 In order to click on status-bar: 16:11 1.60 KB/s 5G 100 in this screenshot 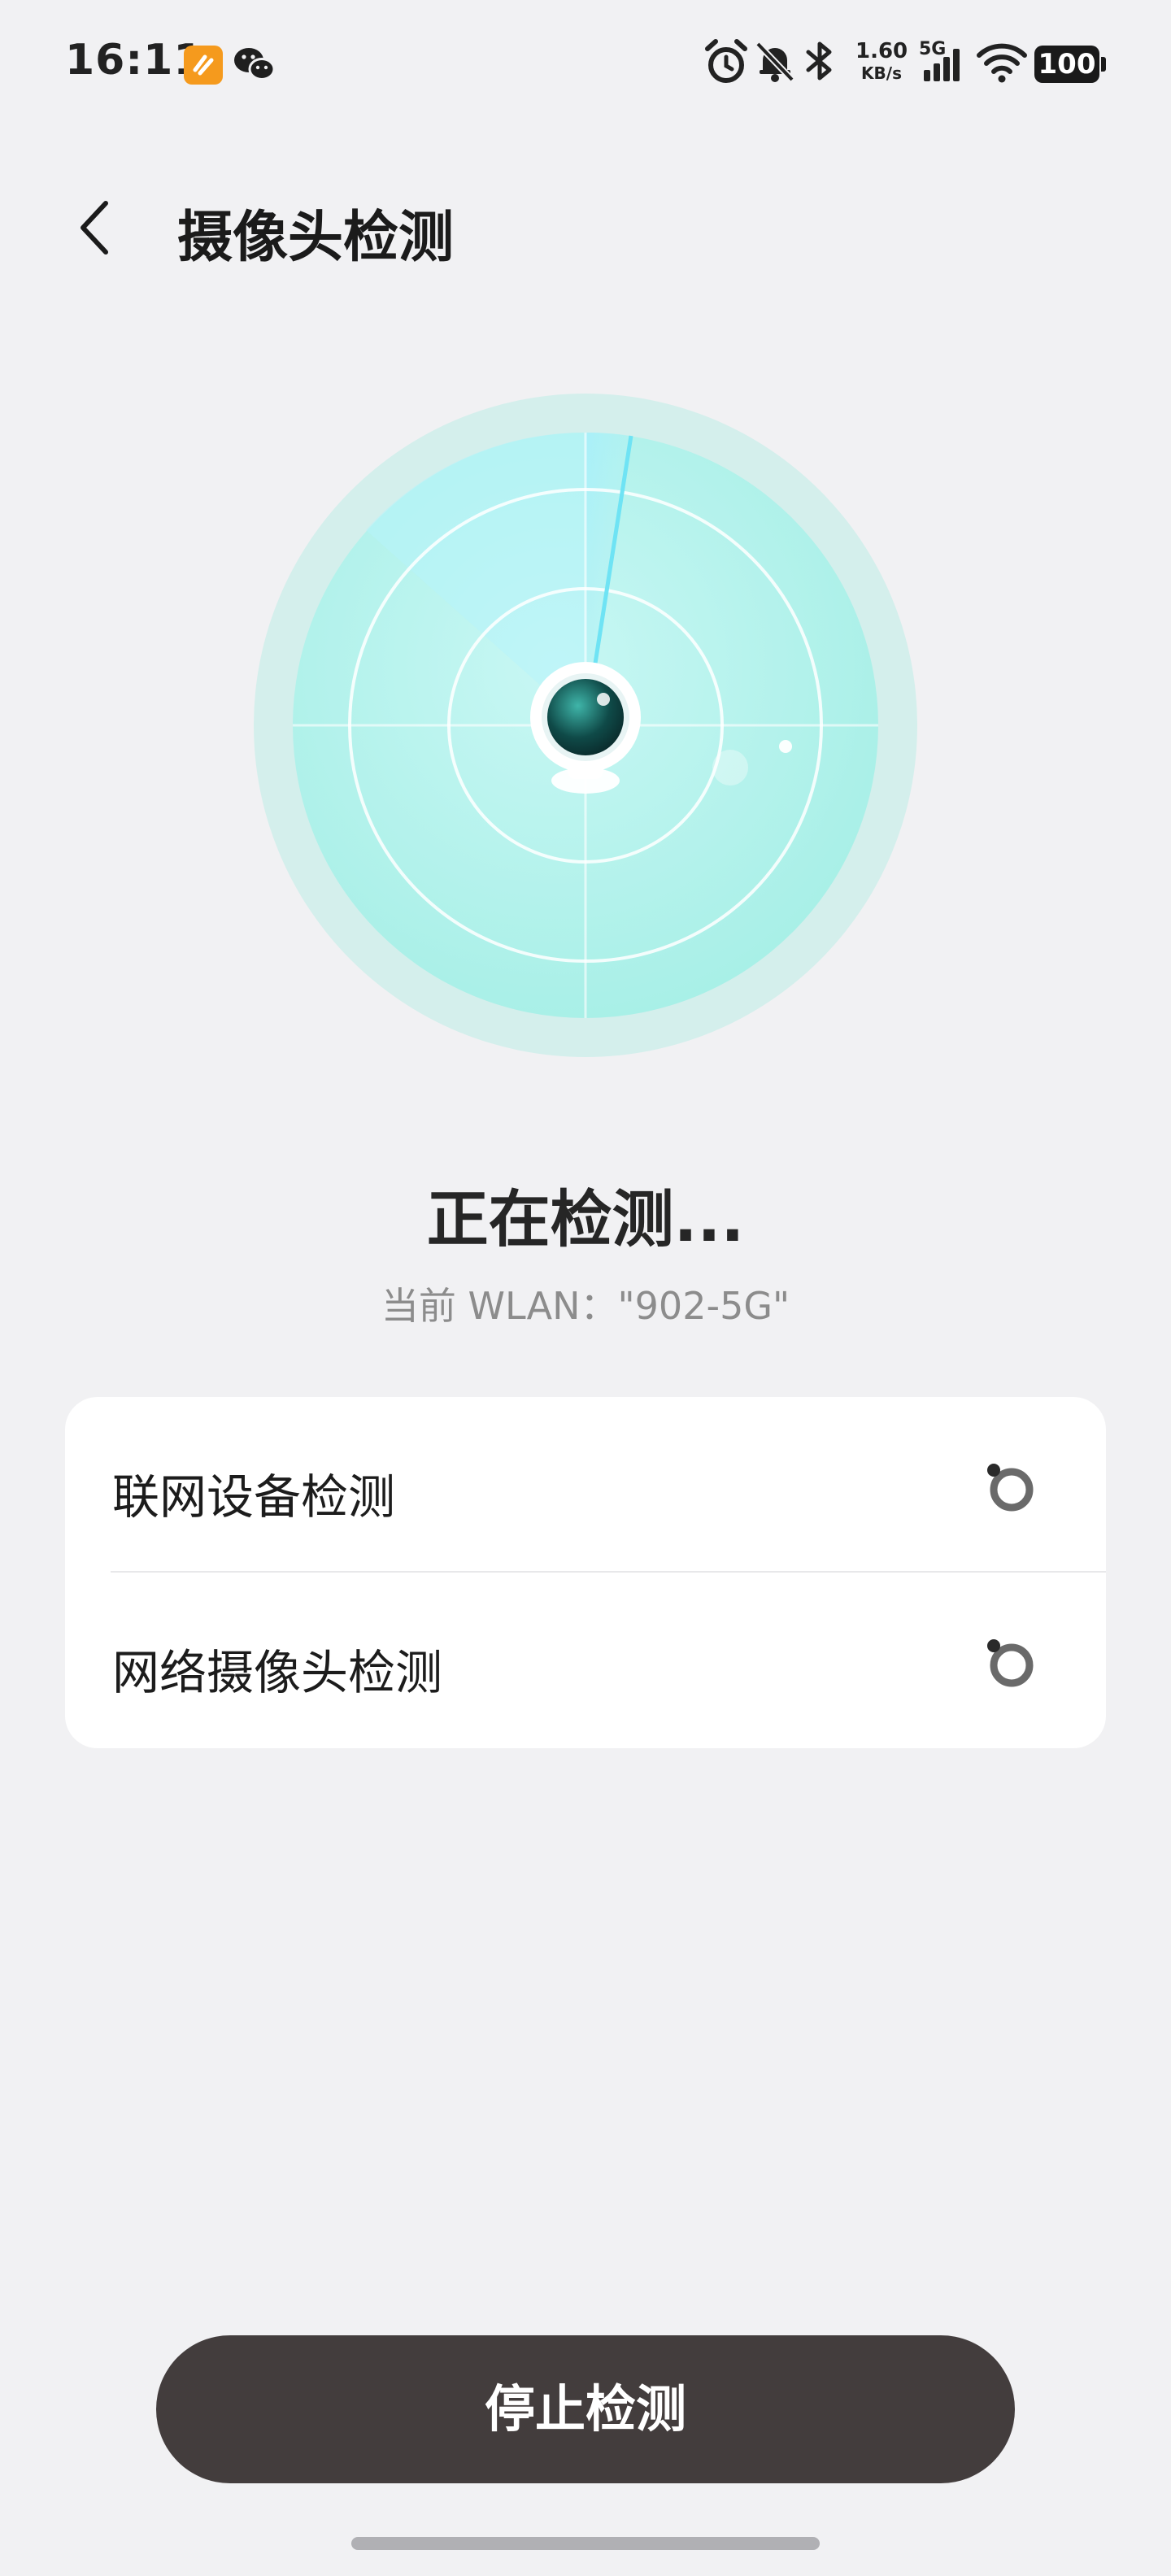, I will do `click(585, 65)`.